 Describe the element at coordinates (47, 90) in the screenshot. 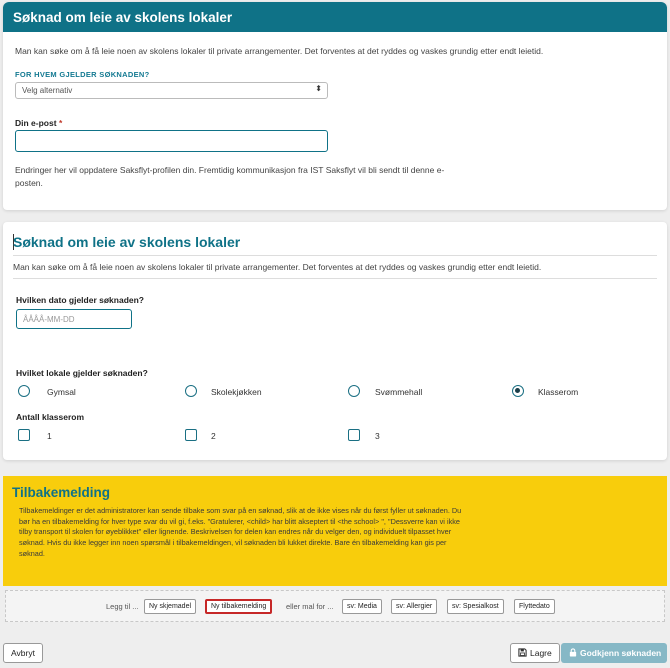

I see `select-value: Velg alternativ` at that location.